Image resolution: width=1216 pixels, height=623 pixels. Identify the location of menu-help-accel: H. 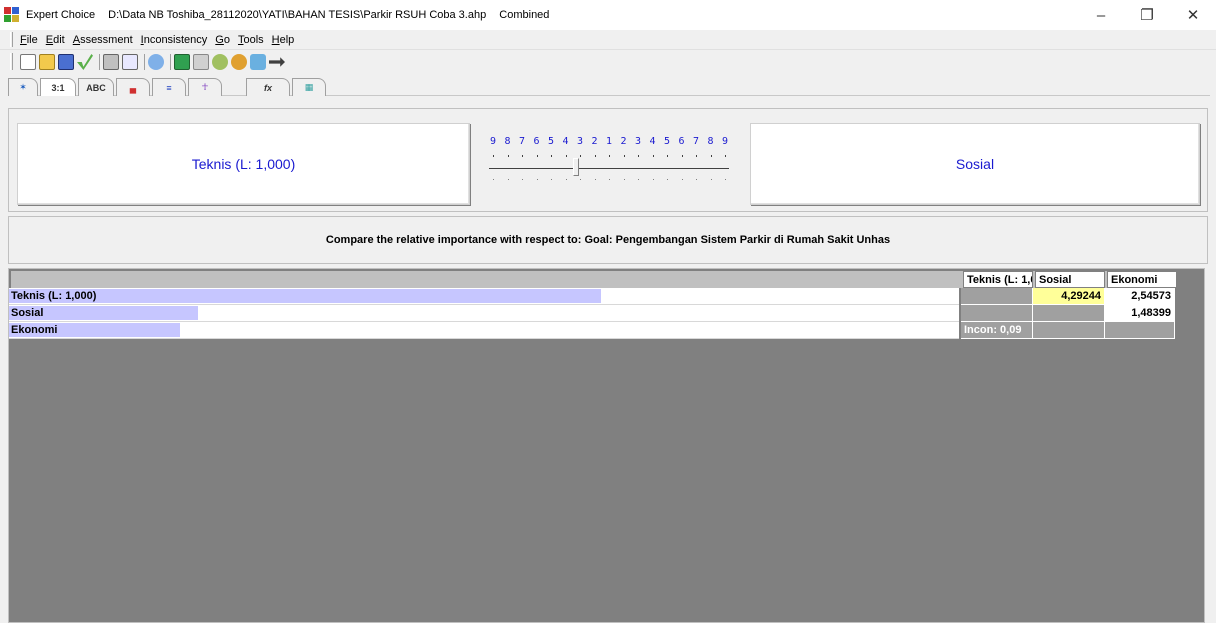
(275, 39).